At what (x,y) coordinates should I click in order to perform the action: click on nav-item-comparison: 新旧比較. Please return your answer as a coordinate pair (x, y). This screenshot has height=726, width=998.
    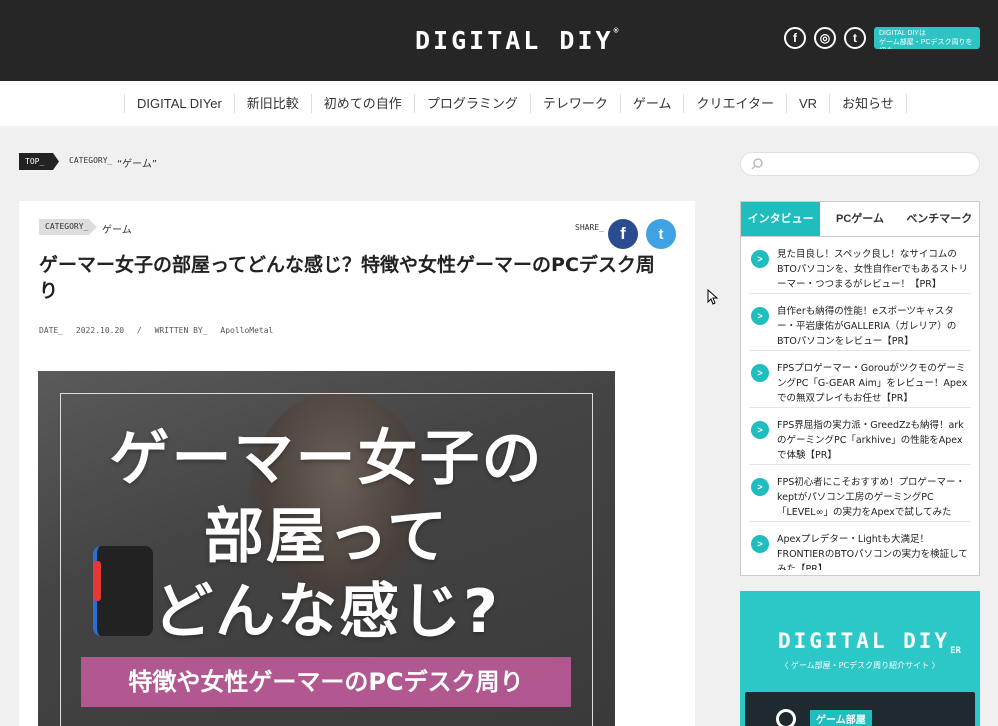
    Looking at the image, I should click on (272, 103).